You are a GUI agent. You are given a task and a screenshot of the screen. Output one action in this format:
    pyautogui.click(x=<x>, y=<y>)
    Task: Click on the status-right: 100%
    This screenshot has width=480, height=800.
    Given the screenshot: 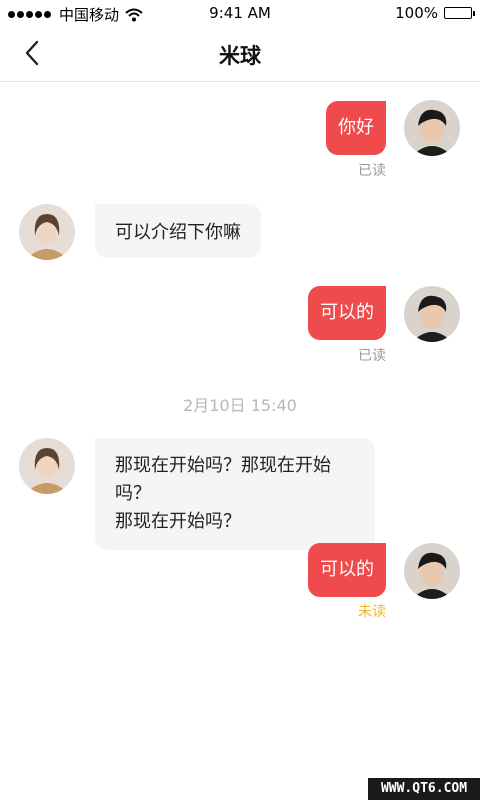 What is the action you would take?
    pyautogui.click(x=435, y=13)
    